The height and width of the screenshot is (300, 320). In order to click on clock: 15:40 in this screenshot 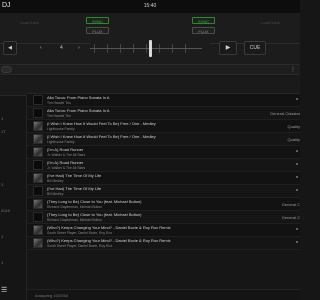, I will do `click(150, 6)`.